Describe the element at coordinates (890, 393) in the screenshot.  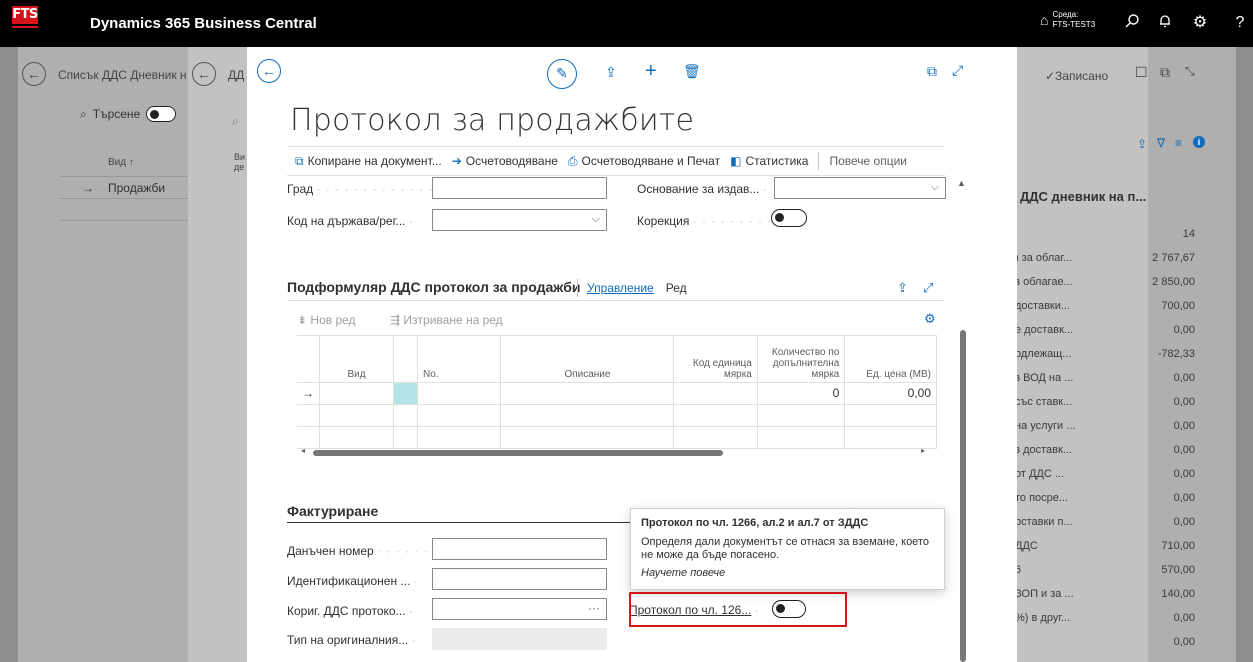
I see `cell-price: 0,00` at that location.